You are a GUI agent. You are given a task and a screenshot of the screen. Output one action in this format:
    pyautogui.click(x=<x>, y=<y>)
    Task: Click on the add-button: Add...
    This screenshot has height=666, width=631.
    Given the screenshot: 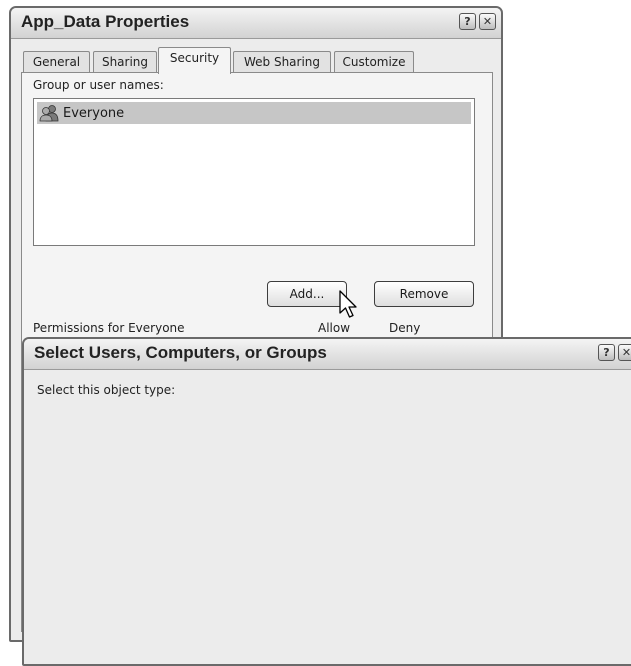 What is the action you would take?
    pyautogui.click(x=307, y=294)
    